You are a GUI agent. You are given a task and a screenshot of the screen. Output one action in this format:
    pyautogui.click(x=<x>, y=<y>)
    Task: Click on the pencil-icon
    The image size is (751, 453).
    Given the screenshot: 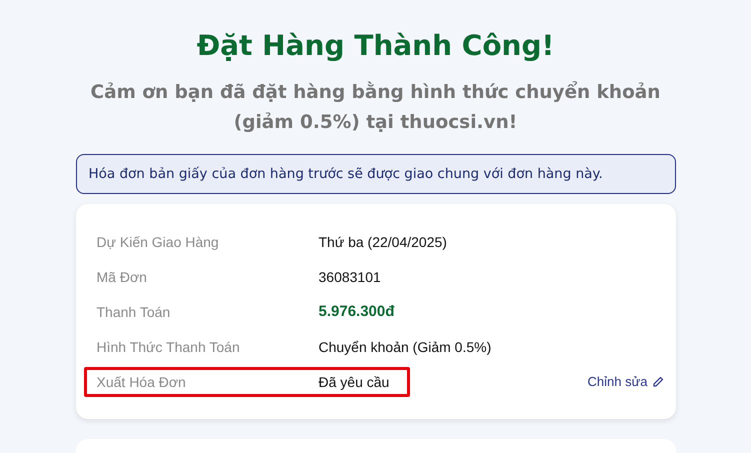 What is the action you would take?
    pyautogui.click(x=658, y=382)
    